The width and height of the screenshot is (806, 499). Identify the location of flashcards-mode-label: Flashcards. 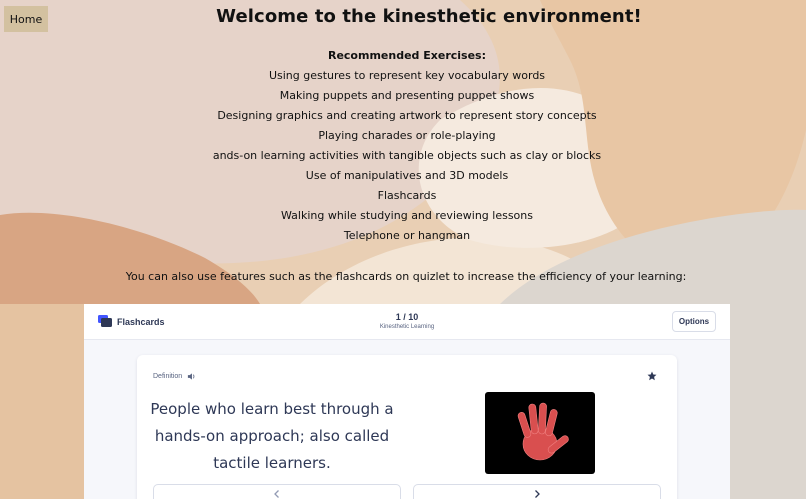
(141, 321).